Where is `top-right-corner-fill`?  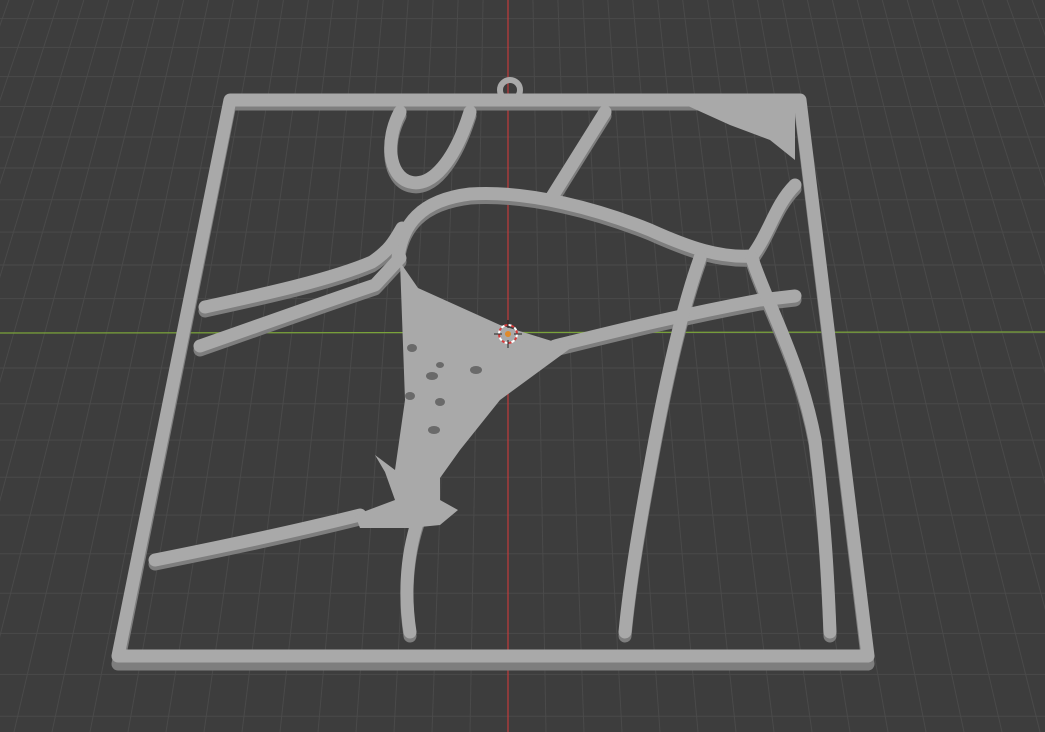 top-right-corner-fill is located at coordinates (741, 133).